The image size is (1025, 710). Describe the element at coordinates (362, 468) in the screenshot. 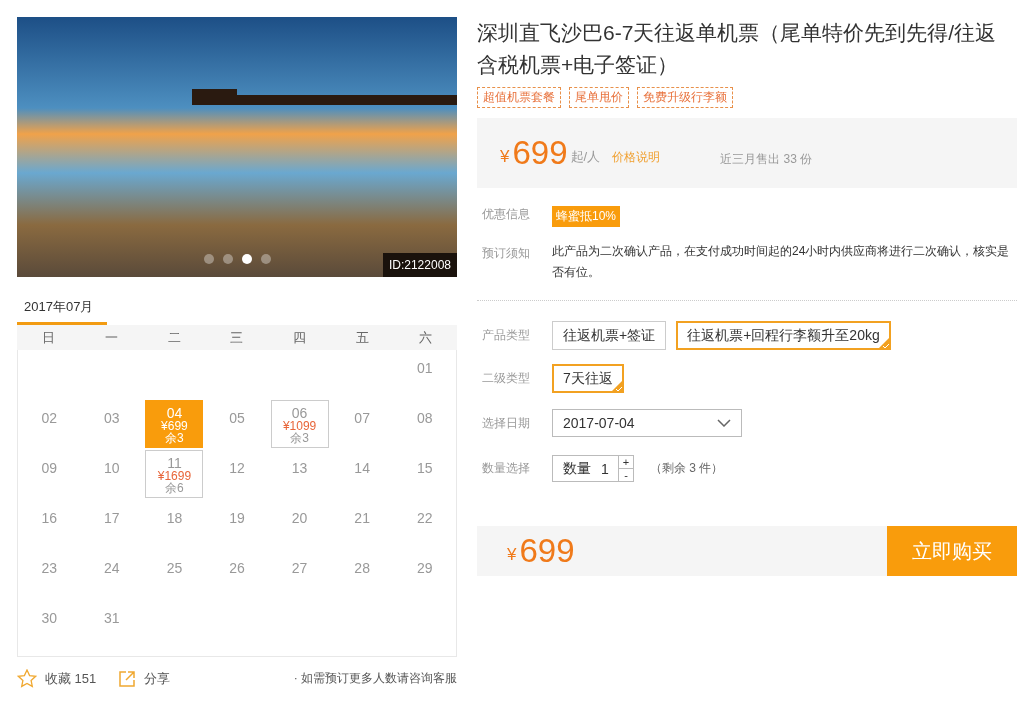

I see `calendar-day: 14` at that location.